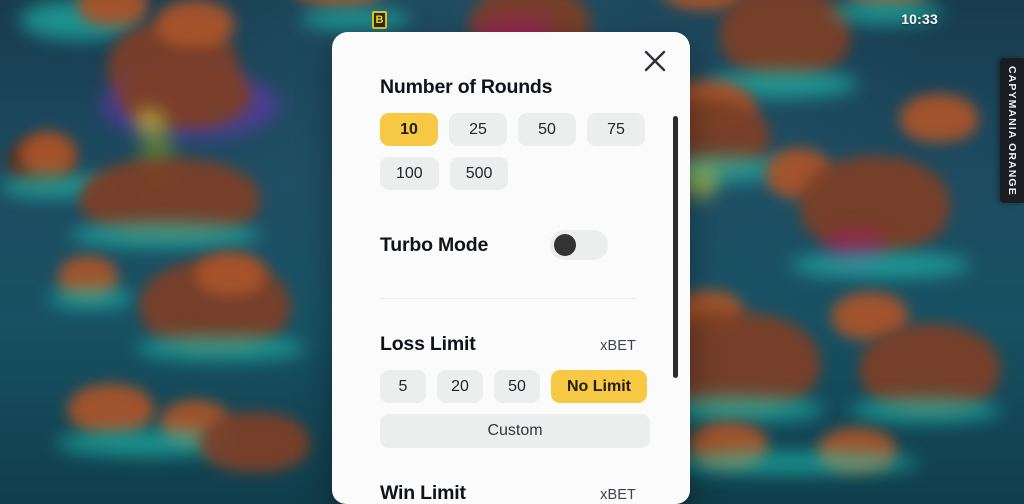 This screenshot has height=504, width=1024. I want to click on win-limit-title: Win Limit, so click(423, 493).